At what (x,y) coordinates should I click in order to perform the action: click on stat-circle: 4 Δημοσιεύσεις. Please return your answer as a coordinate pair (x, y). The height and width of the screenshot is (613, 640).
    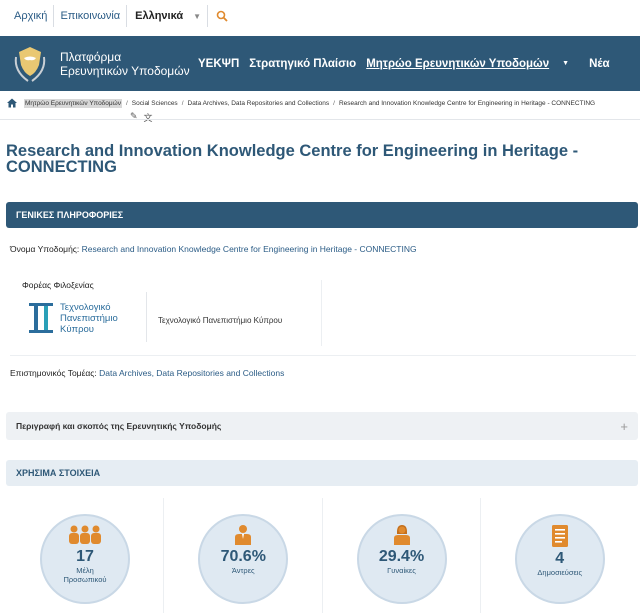
    Looking at the image, I should click on (559, 559).